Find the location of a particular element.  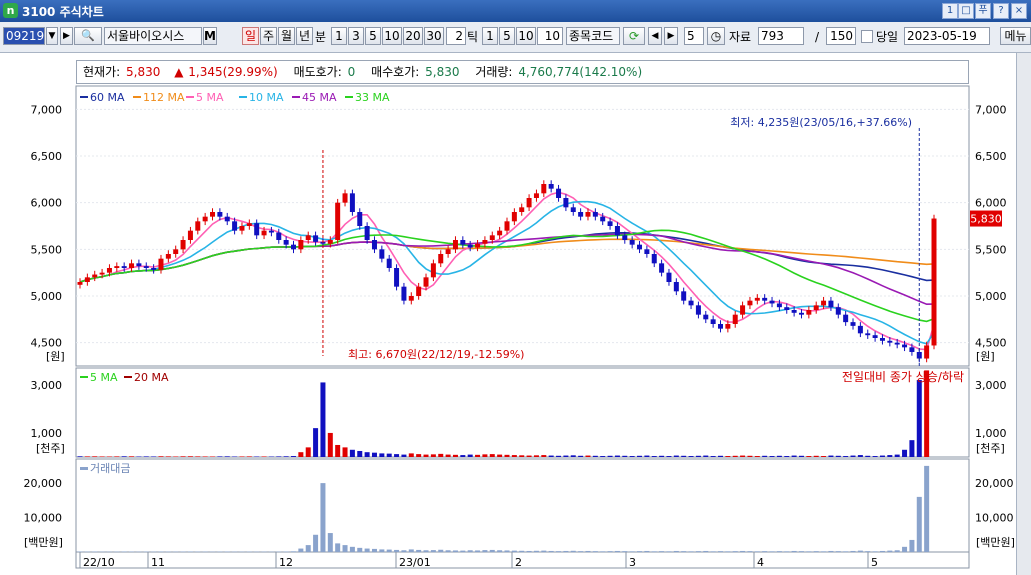

price-legend-item: 10 MA is located at coordinates (266, 97).